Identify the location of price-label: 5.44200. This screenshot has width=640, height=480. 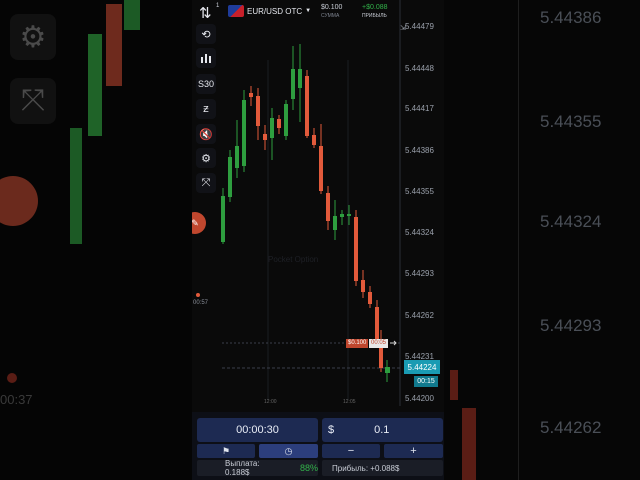
(419, 398).